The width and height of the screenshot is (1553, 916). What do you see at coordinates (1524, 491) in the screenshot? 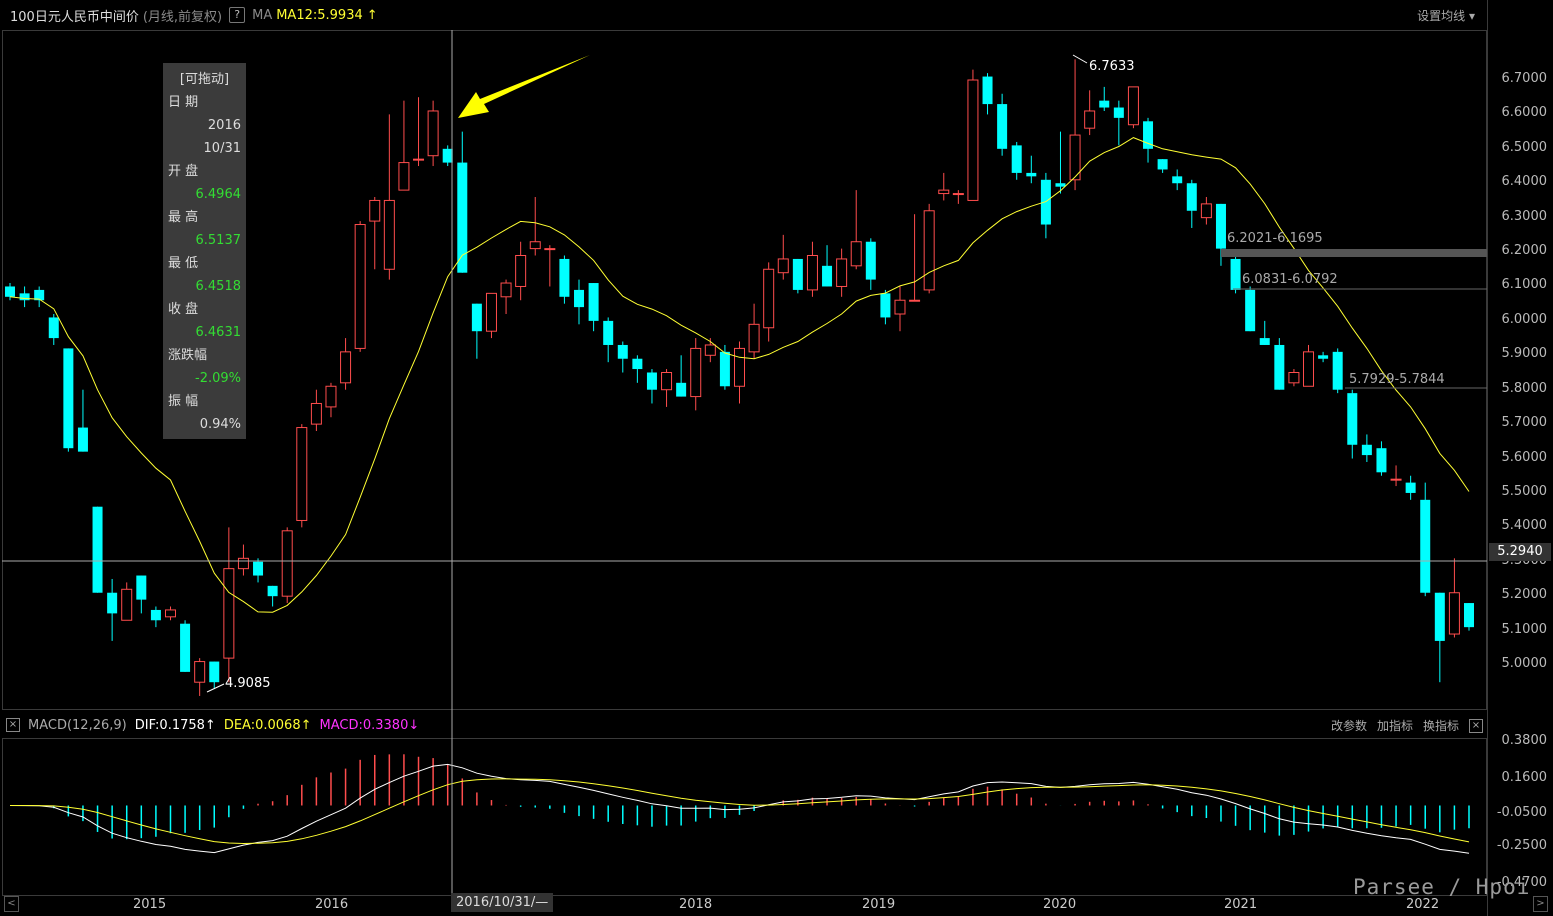
I see `price-tick: 5.5000` at bounding box center [1524, 491].